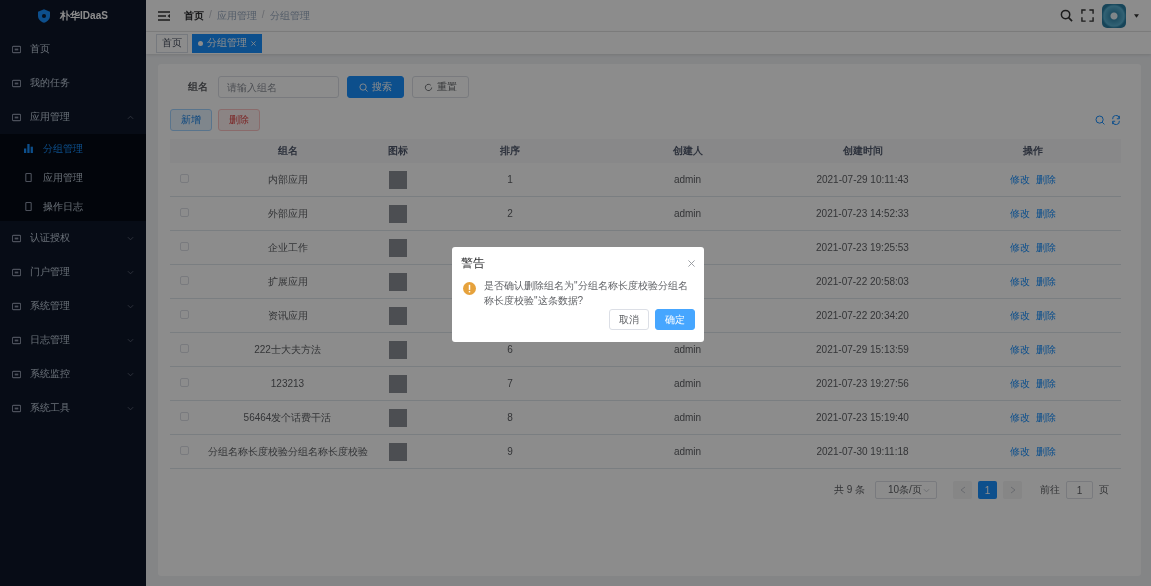  Describe the element at coordinates (440, 87) in the screenshot. I see `search-form-button: 重置` at that location.